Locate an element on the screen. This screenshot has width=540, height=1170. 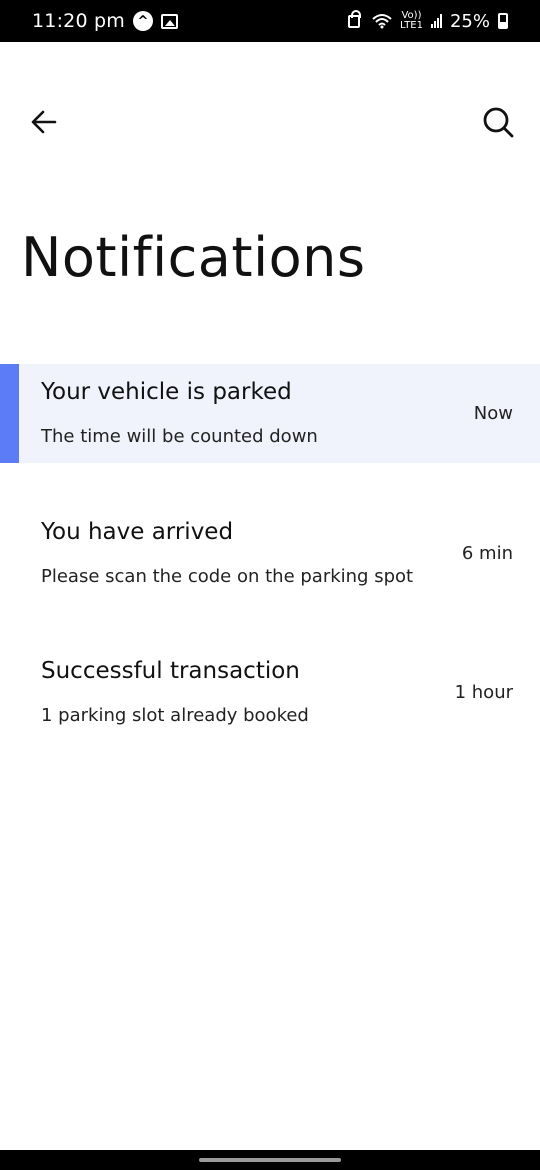
lock-icon is located at coordinates (354, 18).